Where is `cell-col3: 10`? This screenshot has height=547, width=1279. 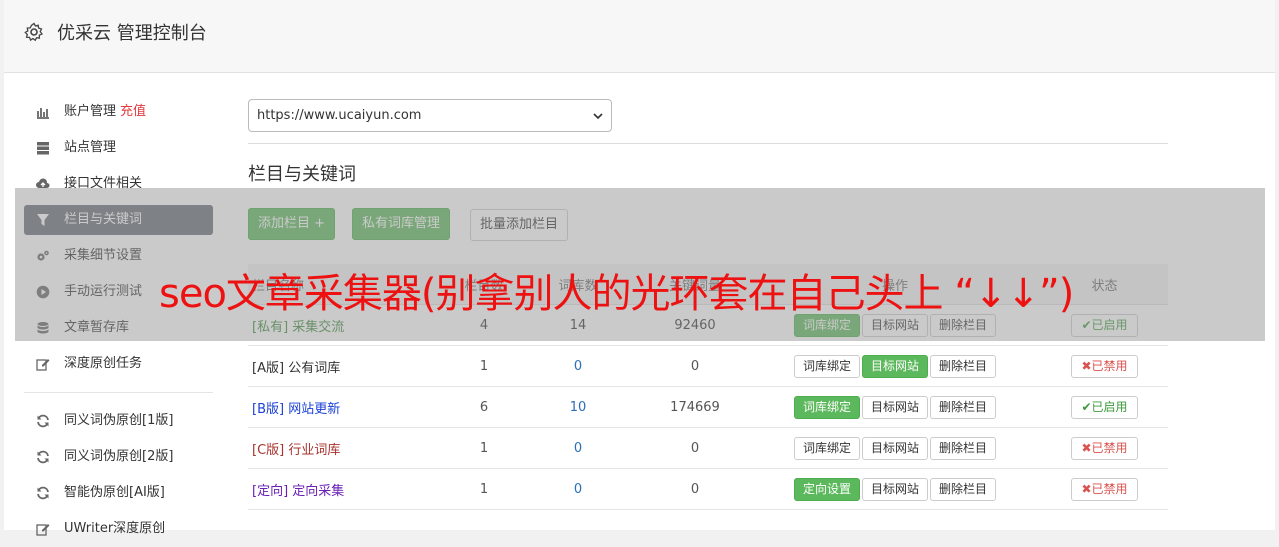 cell-col3: 10 is located at coordinates (578, 407).